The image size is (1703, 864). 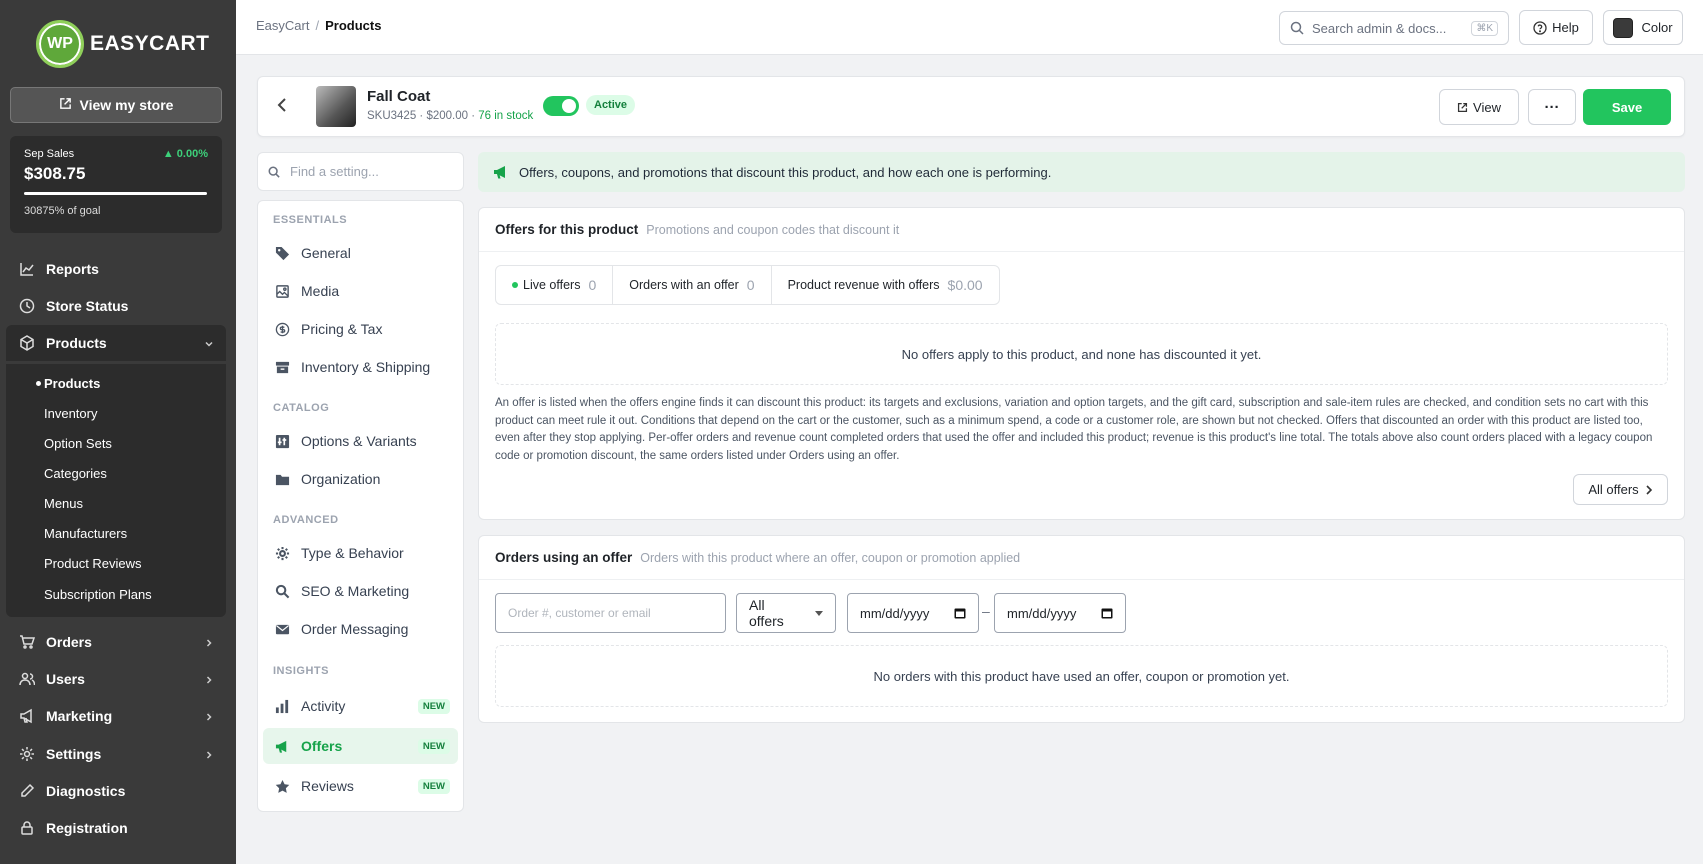 What do you see at coordinates (965, 285) in the screenshot?
I see `stat-value: $0.00` at bounding box center [965, 285].